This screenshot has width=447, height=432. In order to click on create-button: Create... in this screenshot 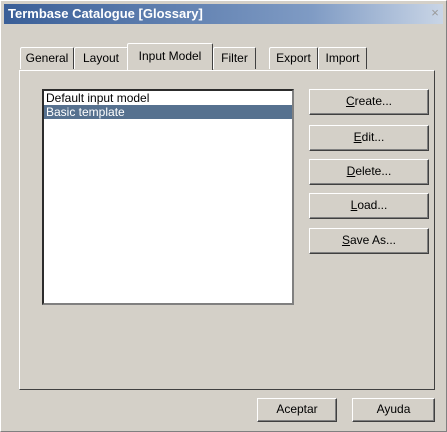, I will do `click(369, 102)`.